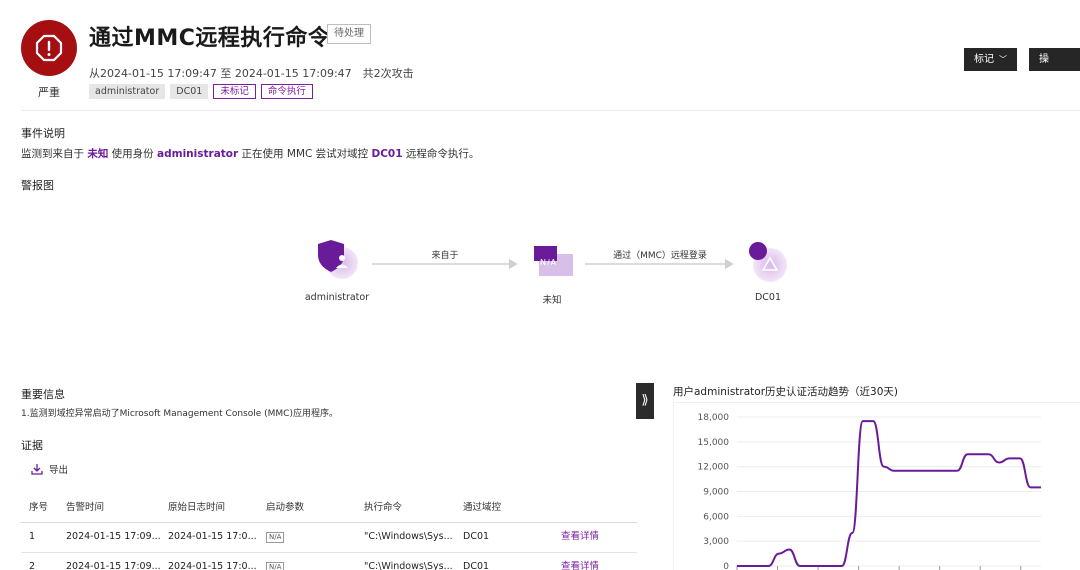 This screenshot has width=1080, height=570. Describe the element at coordinates (768, 262) in the screenshot. I see `domain-controller-icon` at that location.